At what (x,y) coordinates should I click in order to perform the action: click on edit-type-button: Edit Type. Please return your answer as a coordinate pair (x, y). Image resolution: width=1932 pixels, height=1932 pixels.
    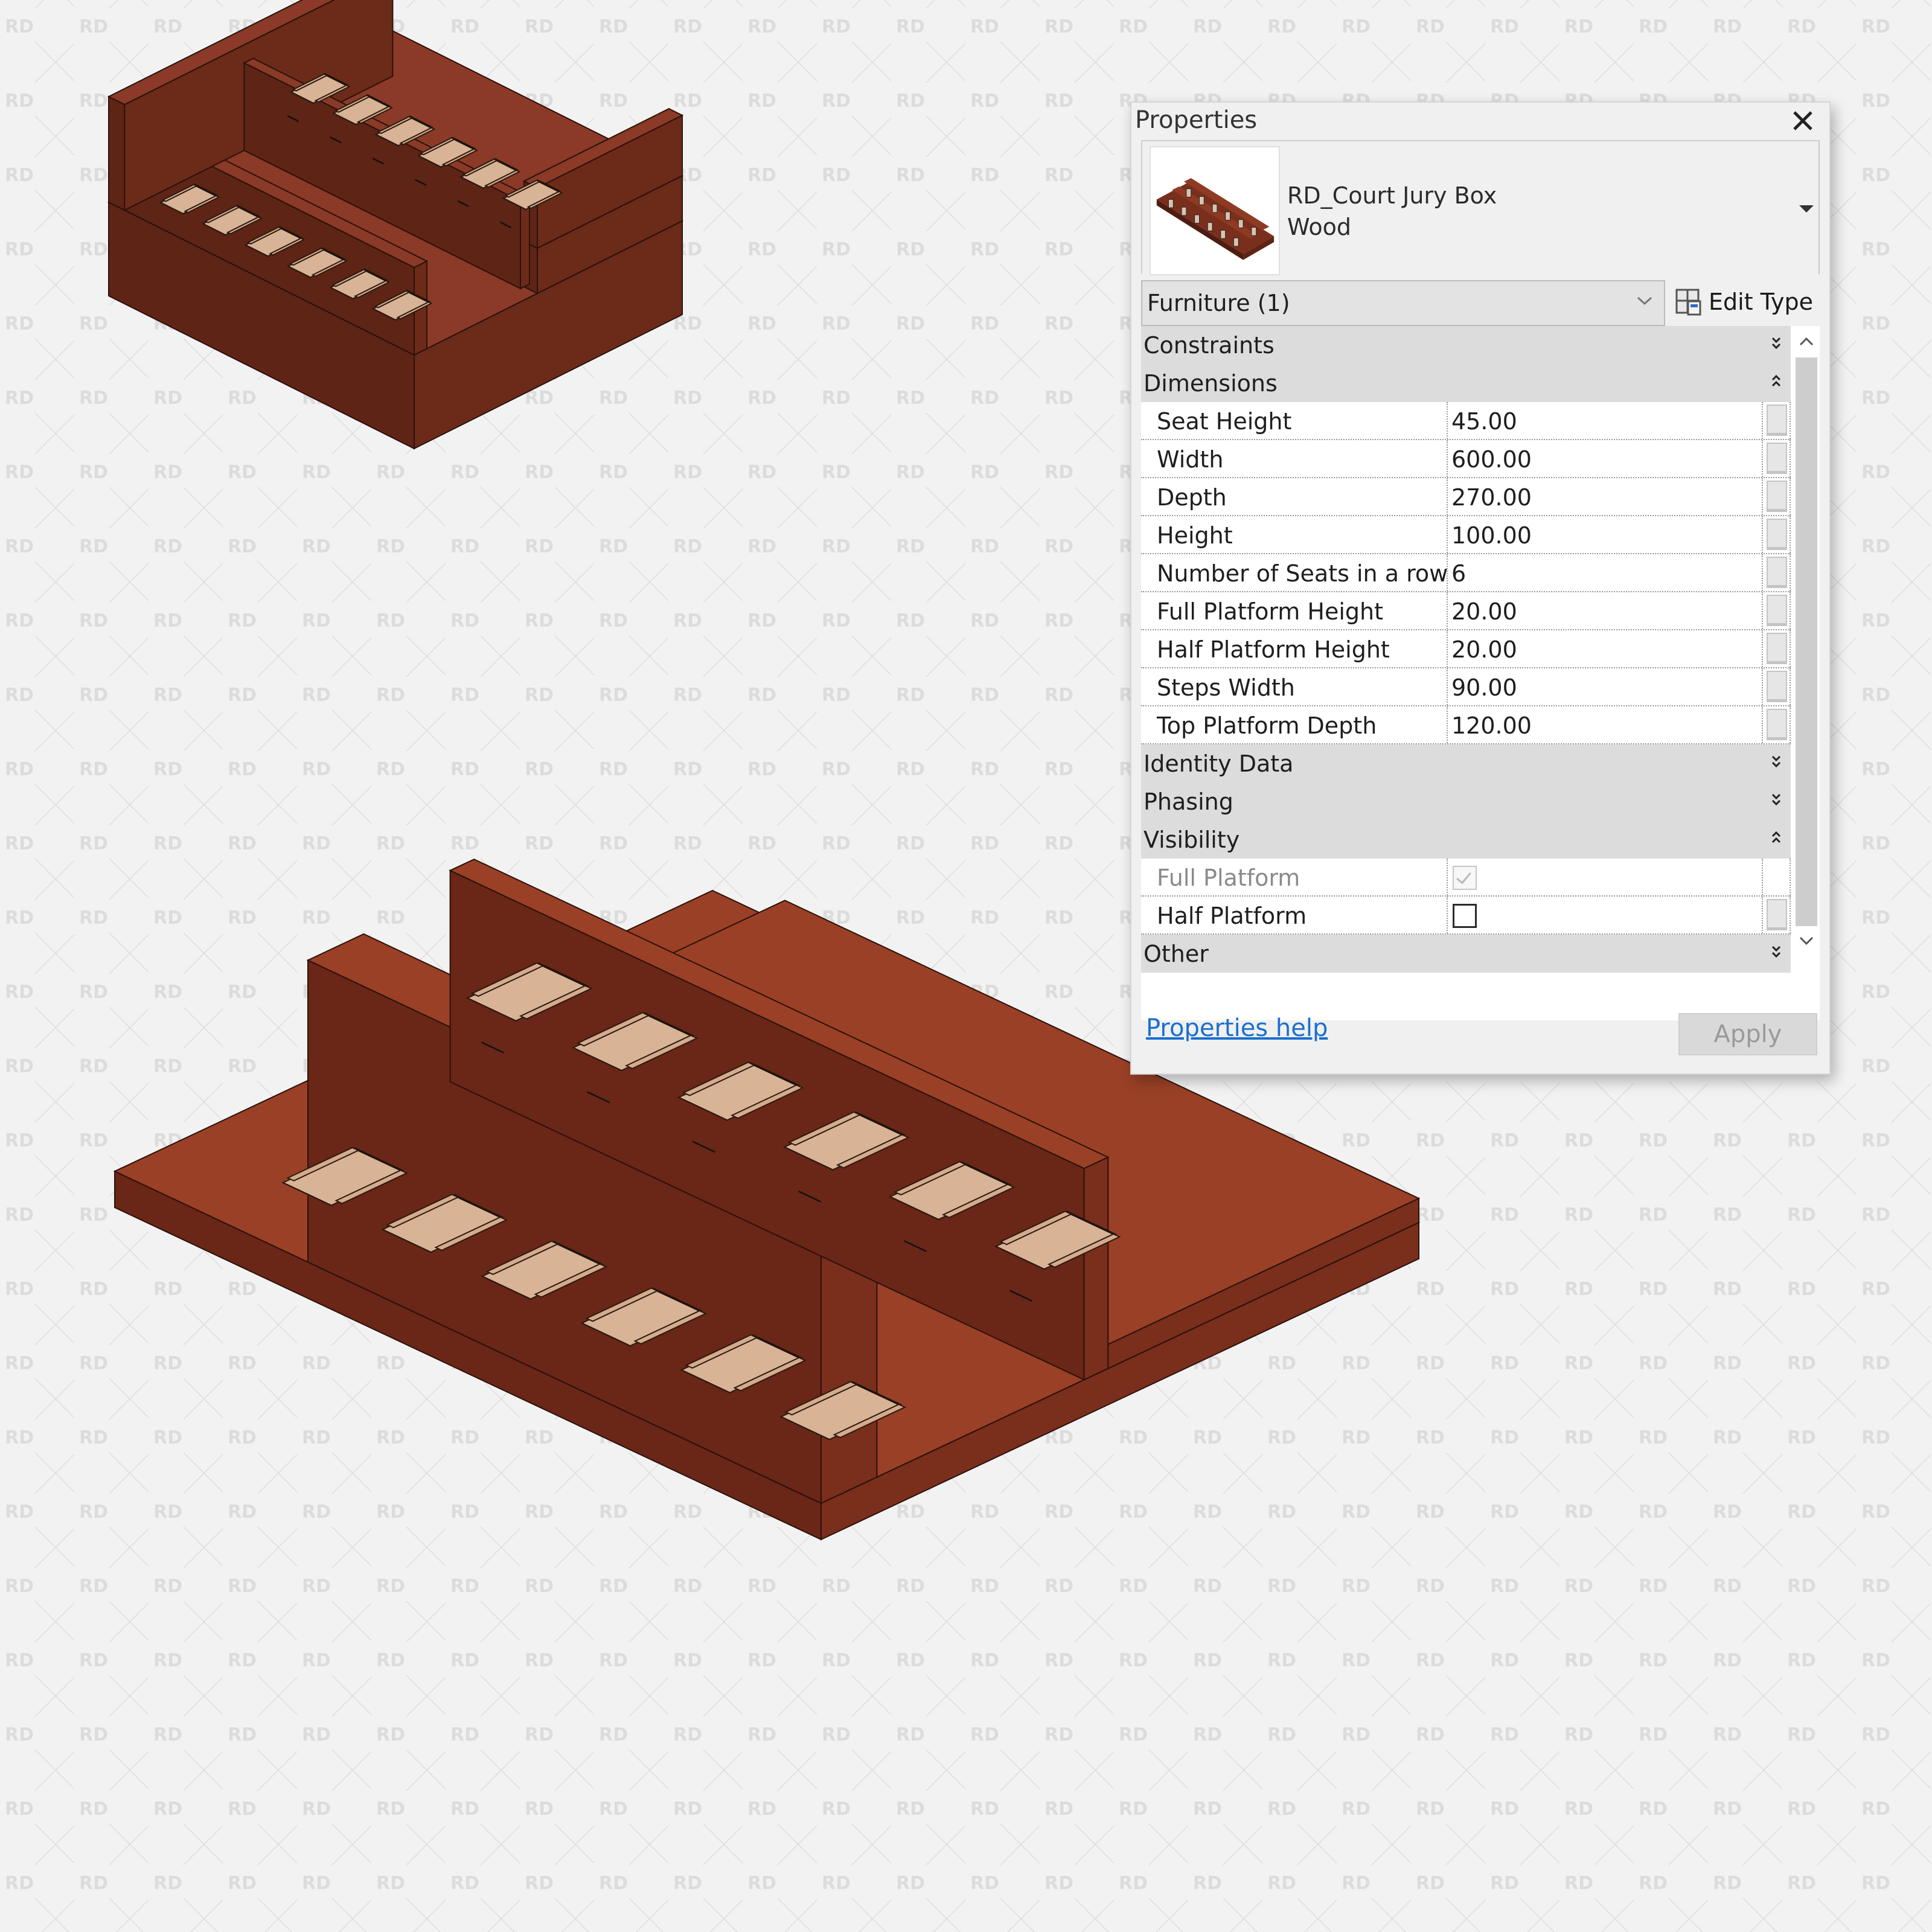
    Looking at the image, I should click on (1749, 301).